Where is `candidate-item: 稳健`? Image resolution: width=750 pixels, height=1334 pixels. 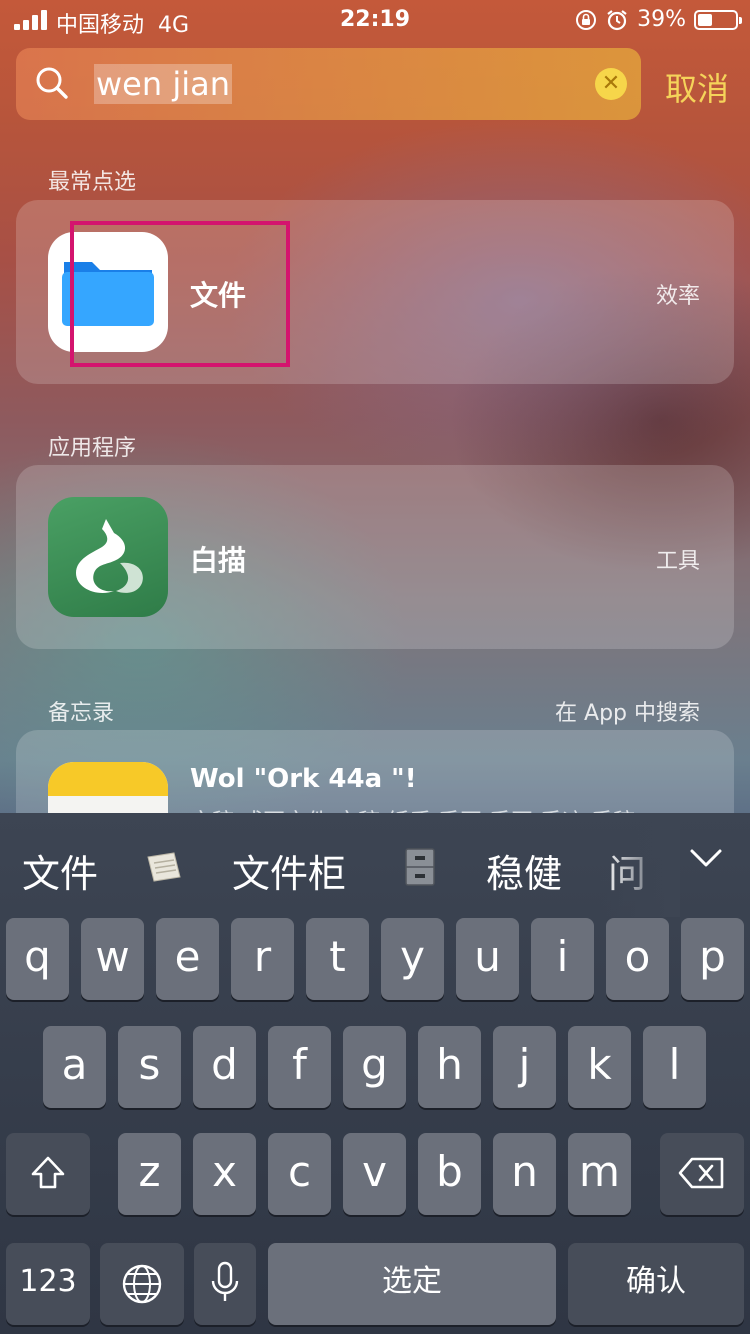
candidate-item: 稳健 is located at coordinates (524, 870).